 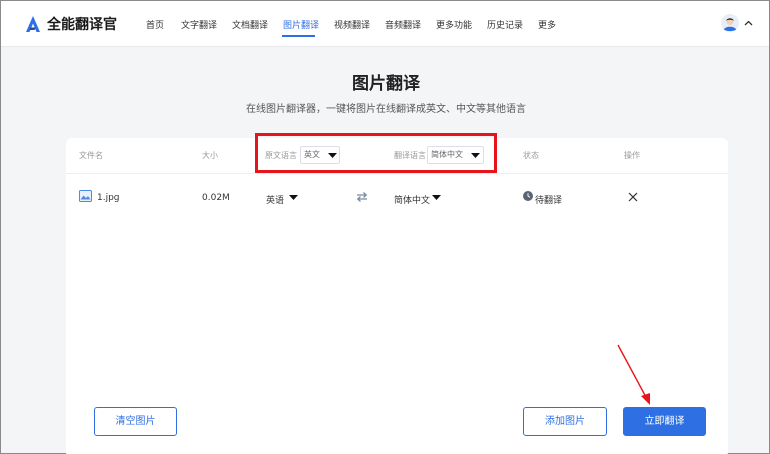 I want to click on nav-audio-translate: 音频翻译, so click(x=403, y=24).